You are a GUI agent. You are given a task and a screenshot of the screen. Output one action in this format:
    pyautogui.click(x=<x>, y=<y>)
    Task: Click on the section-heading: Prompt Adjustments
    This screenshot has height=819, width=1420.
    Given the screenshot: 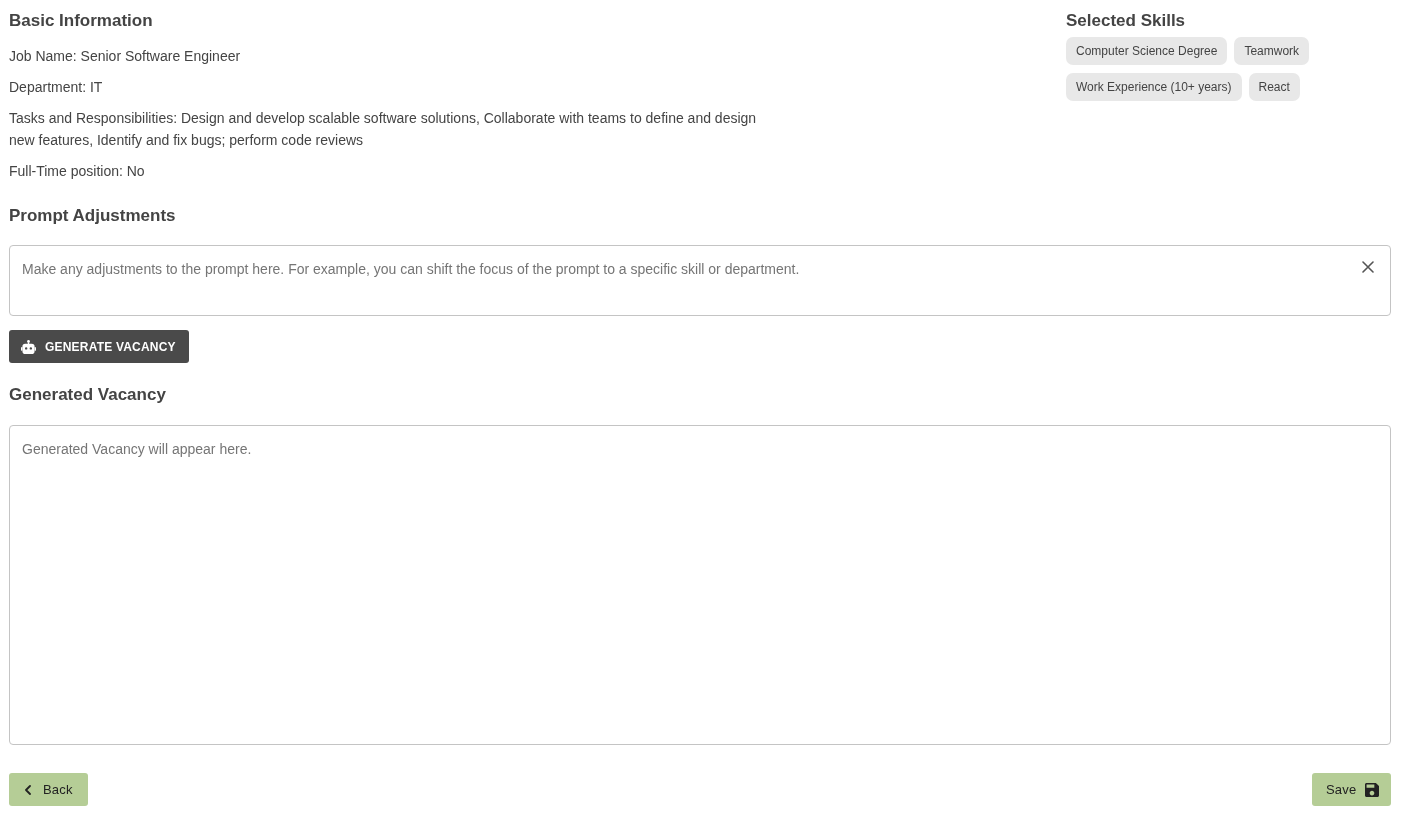 What is the action you would take?
    pyautogui.click(x=93, y=216)
    